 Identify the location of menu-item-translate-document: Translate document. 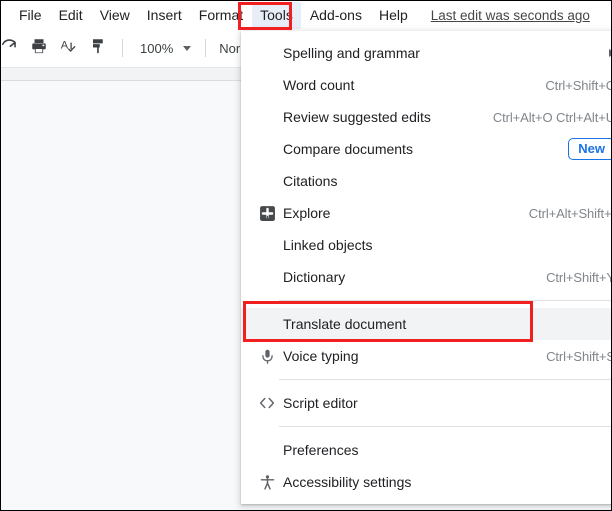
(426, 324).